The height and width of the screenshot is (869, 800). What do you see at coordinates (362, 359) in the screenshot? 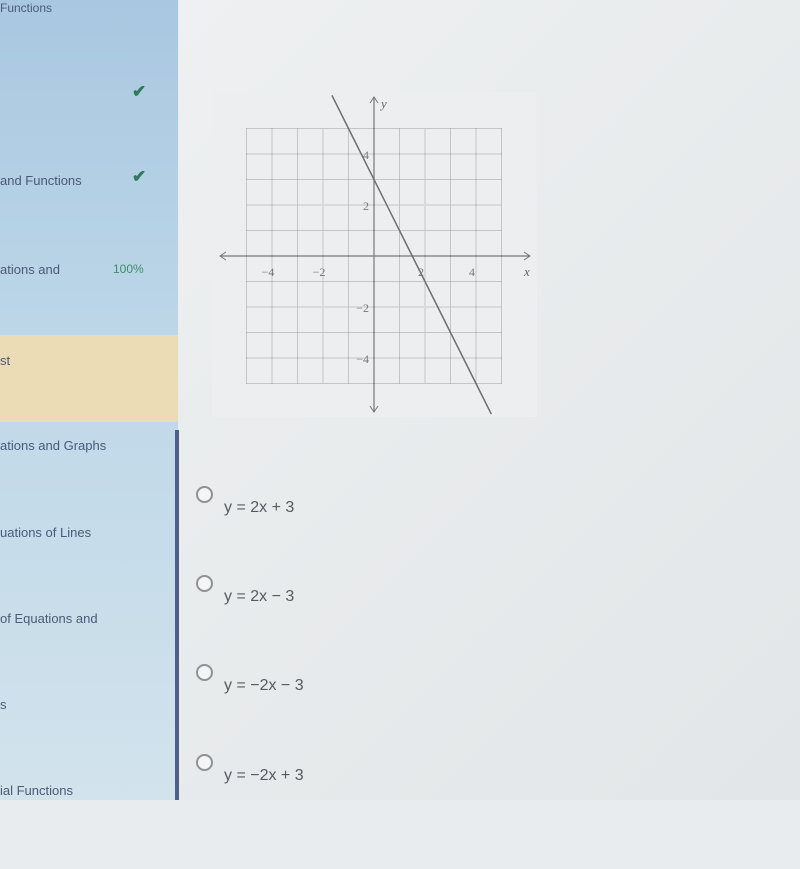
I see `y-tick-label: −4` at bounding box center [362, 359].